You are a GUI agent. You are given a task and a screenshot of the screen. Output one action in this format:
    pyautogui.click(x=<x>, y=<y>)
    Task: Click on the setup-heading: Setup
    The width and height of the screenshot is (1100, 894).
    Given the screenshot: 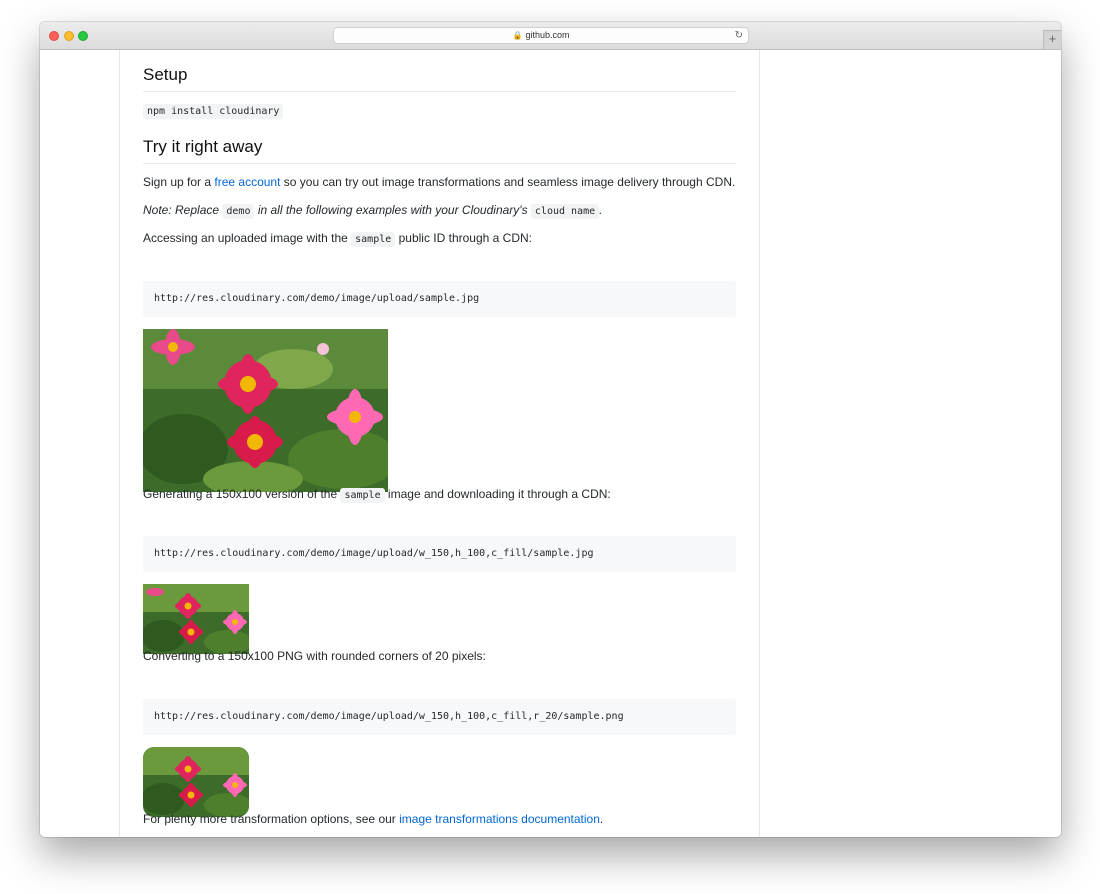 What is the action you would take?
    pyautogui.click(x=439, y=78)
    